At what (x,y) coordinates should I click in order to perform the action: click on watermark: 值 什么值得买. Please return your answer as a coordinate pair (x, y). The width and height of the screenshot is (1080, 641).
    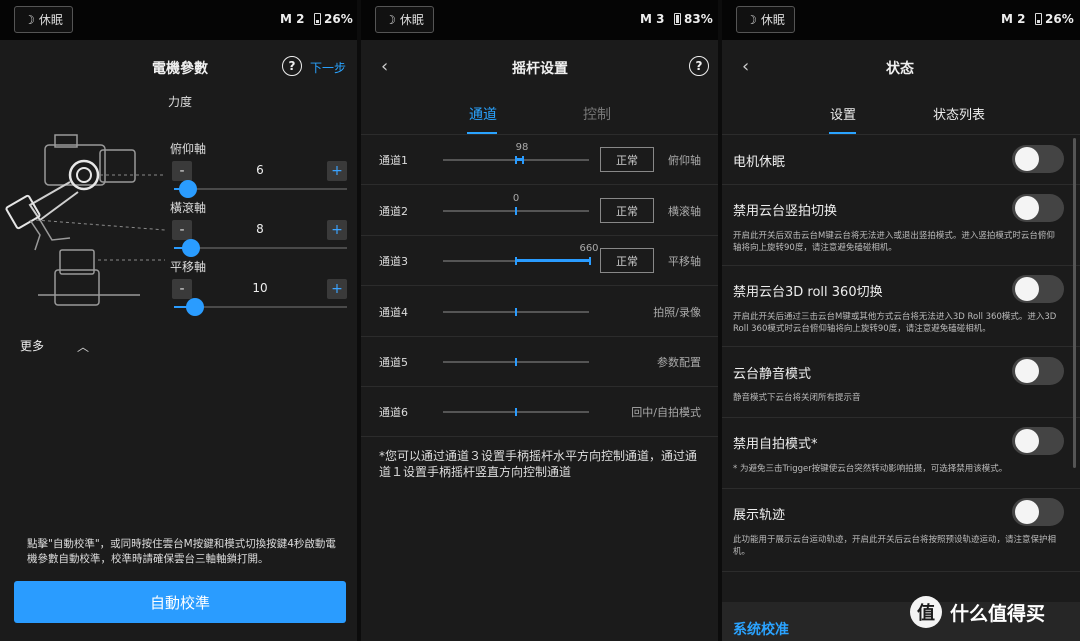
    Looking at the image, I should click on (977, 612).